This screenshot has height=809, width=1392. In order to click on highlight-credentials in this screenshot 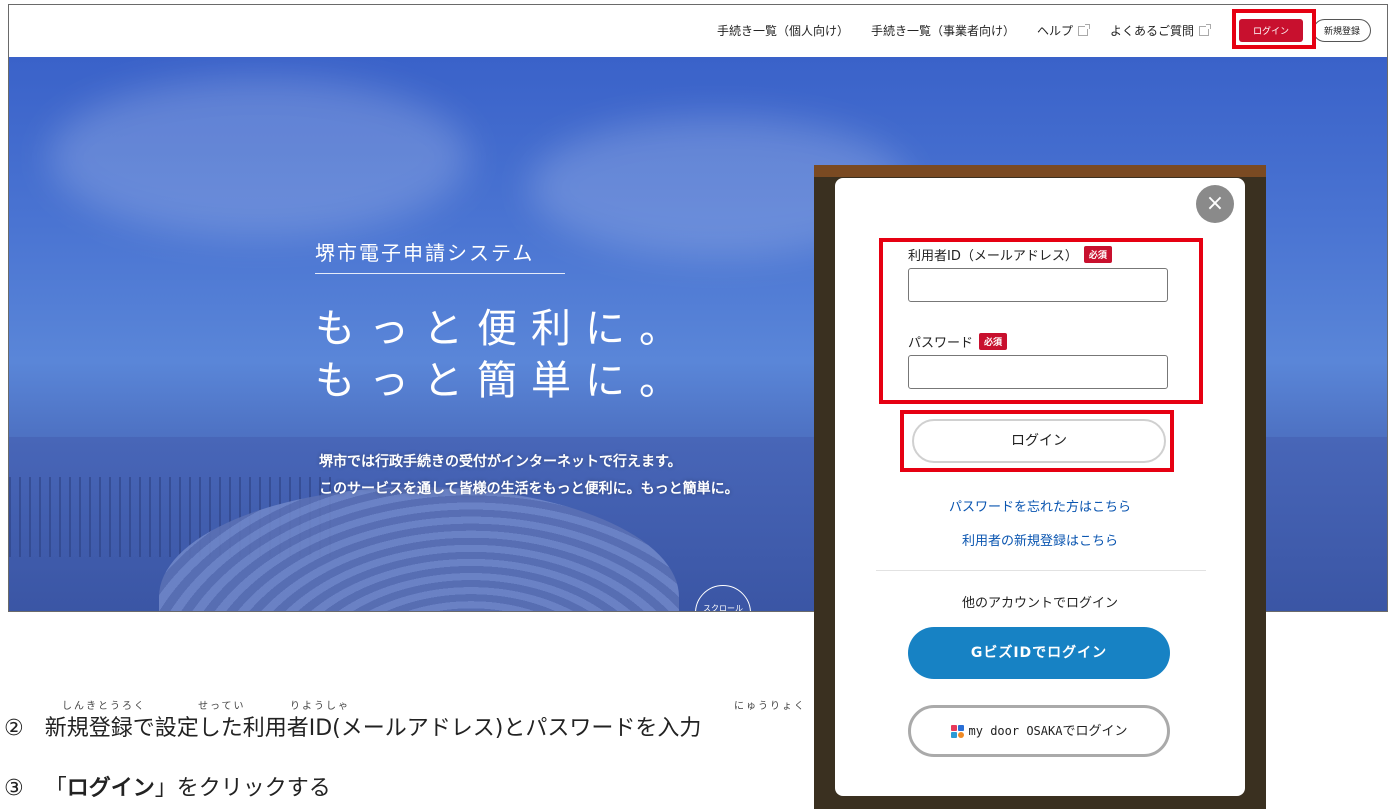, I will do `click(1041, 321)`.